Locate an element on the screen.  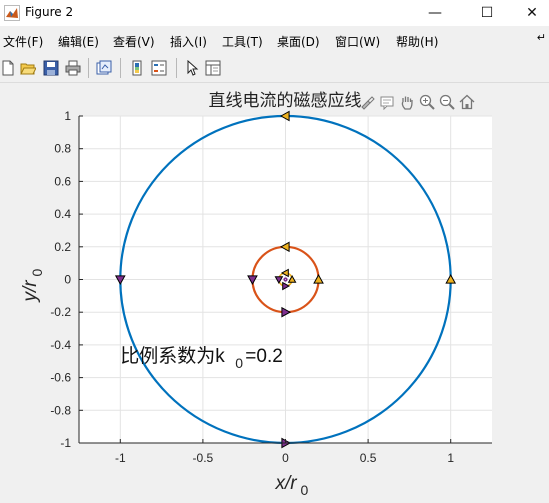
y-tick-label: -0.4 is located at coordinates (60, 345).